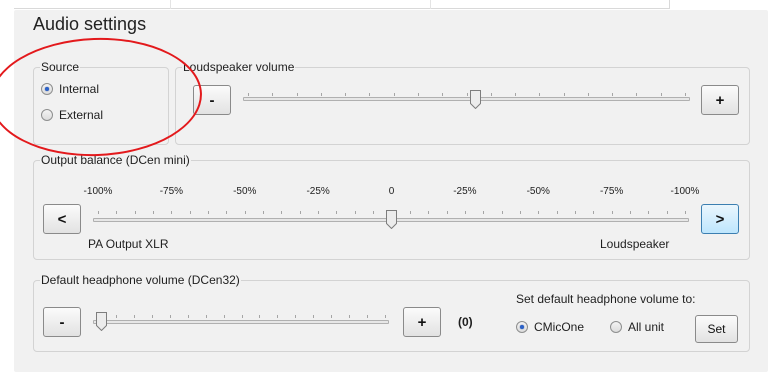 Image resolution: width=775 pixels, height=374 pixels. Describe the element at coordinates (391, 219) in the screenshot. I see `output-balance-slider-thumb` at that location.